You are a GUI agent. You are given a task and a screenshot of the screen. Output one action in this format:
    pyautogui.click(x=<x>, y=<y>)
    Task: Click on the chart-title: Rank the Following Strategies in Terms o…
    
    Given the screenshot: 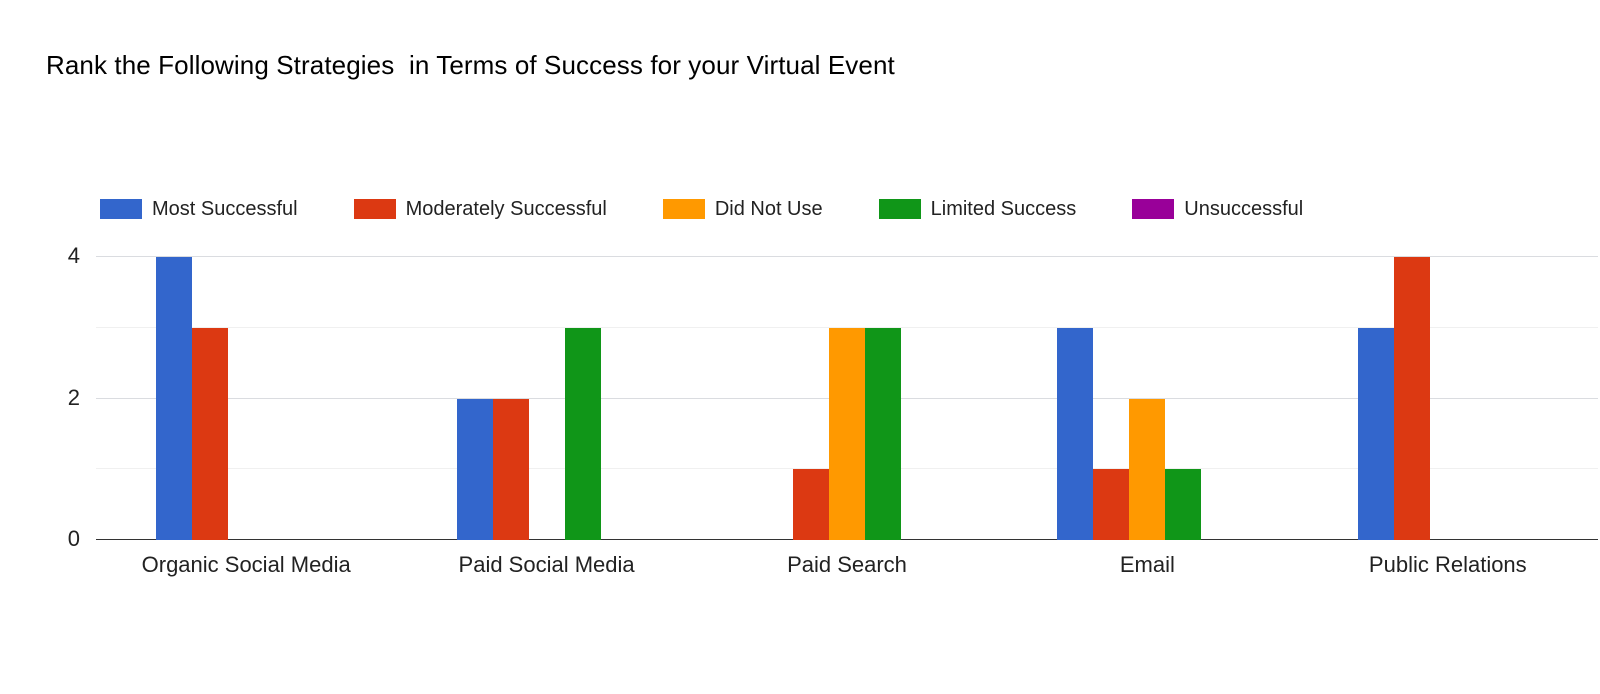 What is the action you would take?
    pyautogui.click(x=470, y=65)
    